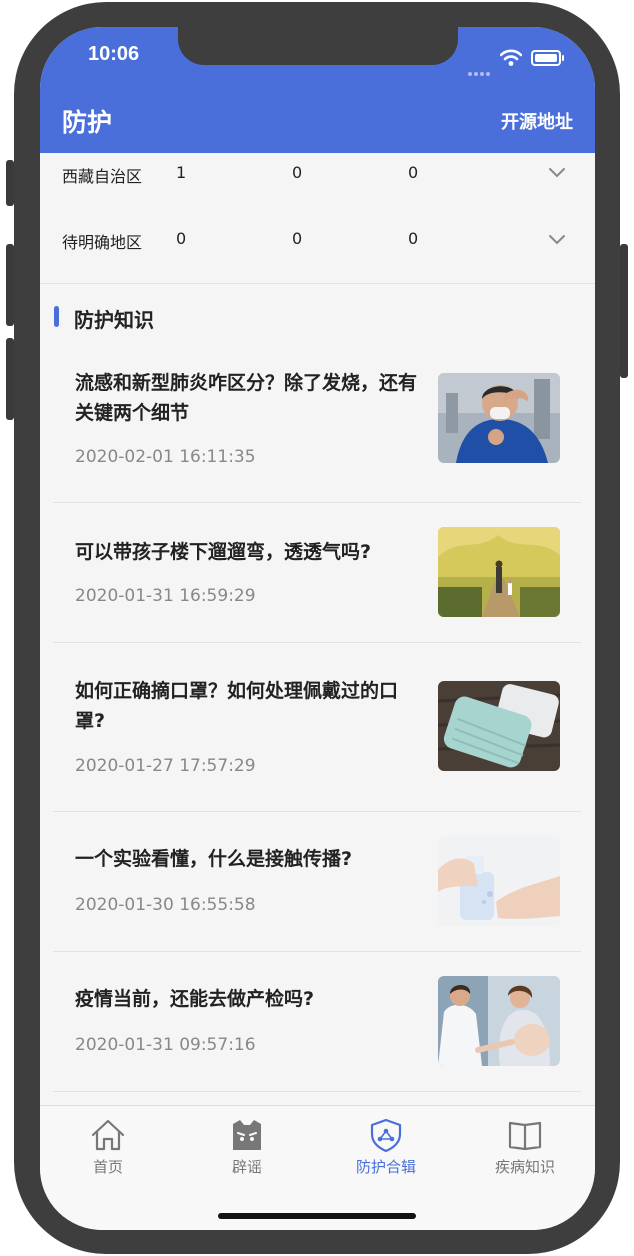 This screenshot has width=634, height=1256. What do you see at coordinates (317, 173) in the screenshot?
I see `region-row: 西藏自治区 1 0 0` at bounding box center [317, 173].